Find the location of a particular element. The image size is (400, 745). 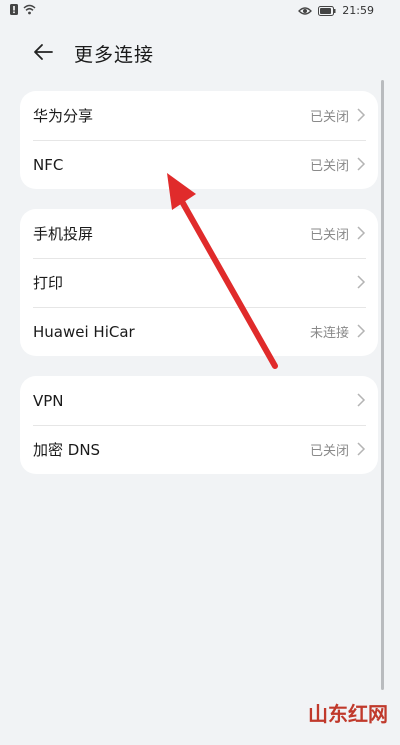

settings-card-1: 华为分享 已关闭 NFC 已关闭 is located at coordinates (199, 140).